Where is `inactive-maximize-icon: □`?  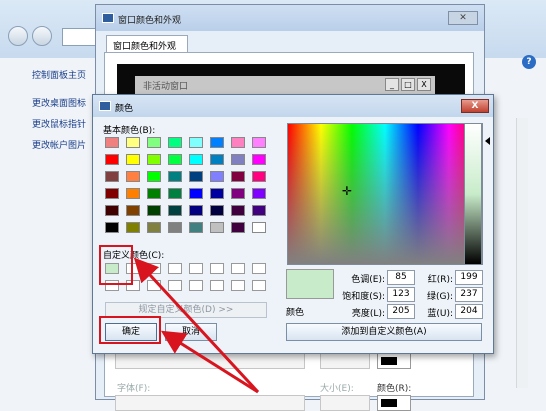
inactive-maximize-icon: □ is located at coordinates (408, 84).